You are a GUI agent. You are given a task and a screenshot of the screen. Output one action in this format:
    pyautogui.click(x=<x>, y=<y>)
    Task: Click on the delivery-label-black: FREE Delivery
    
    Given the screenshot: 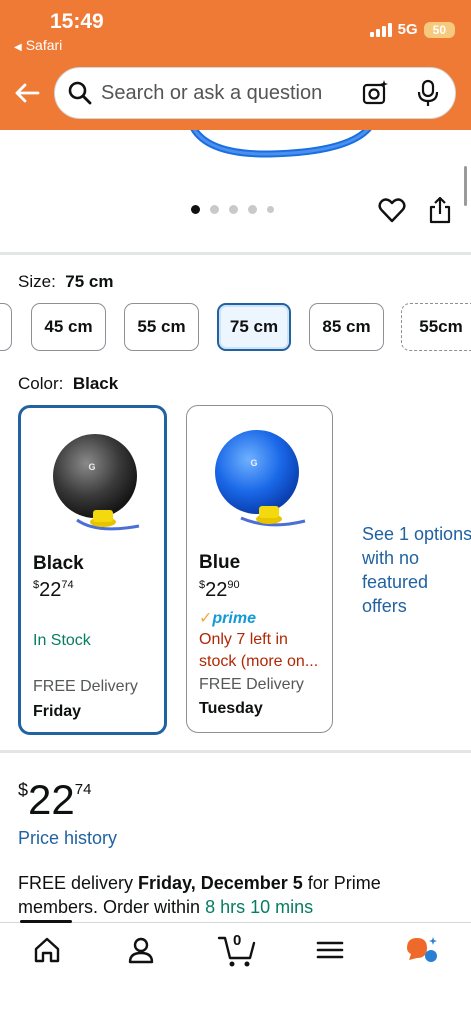 What is the action you would take?
    pyautogui.click(x=85, y=686)
    